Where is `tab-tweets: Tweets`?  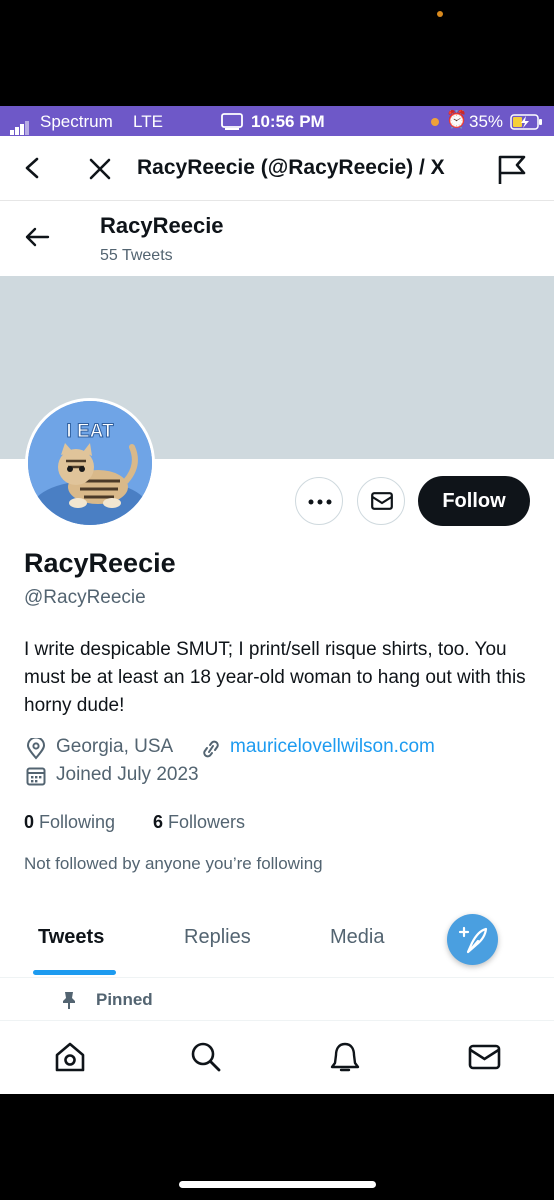
tab-tweets: Tweets is located at coordinates (71, 937).